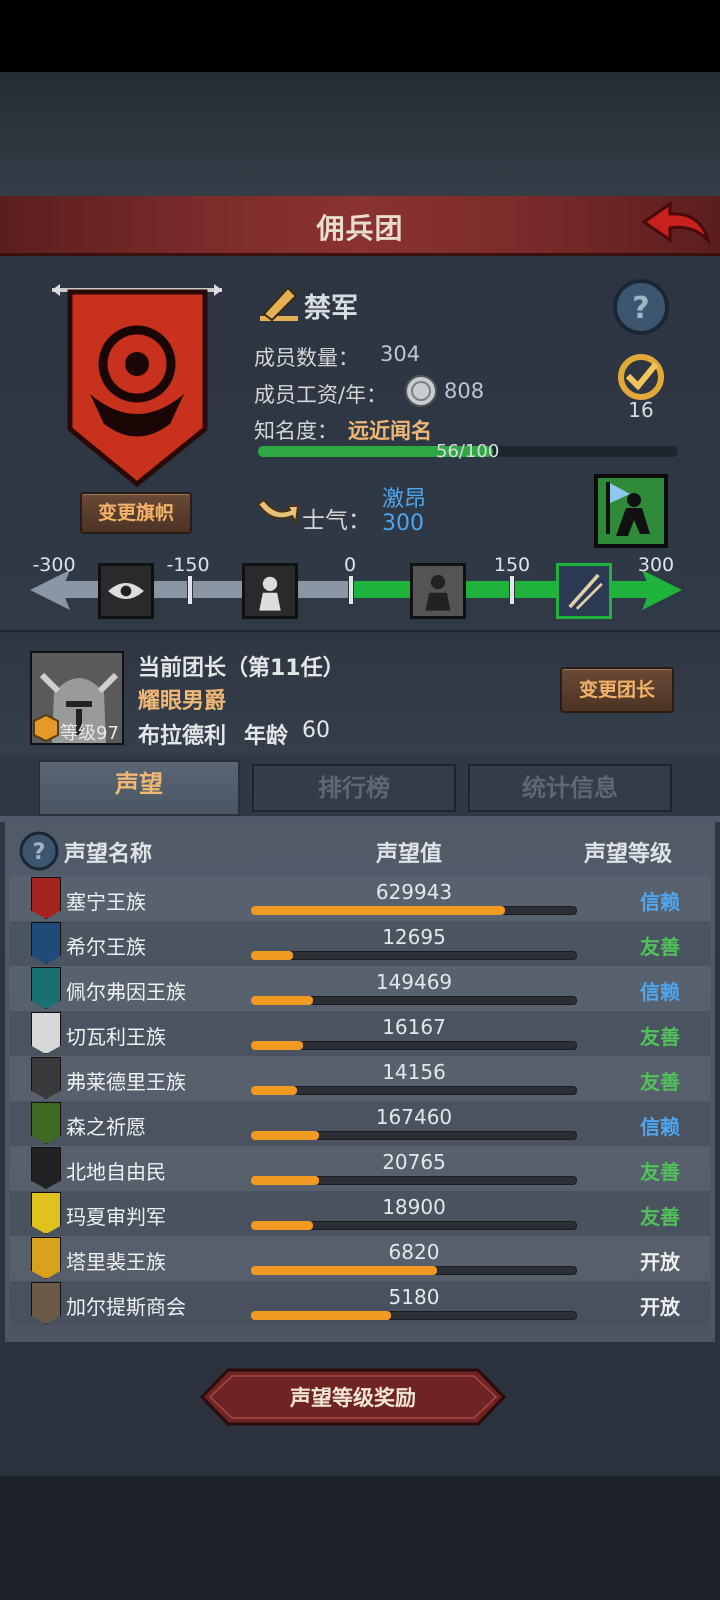 Image resolution: width=720 pixels, height=1600 pixels. I want to click on page-title: 佣兵团, so click(360, 228).